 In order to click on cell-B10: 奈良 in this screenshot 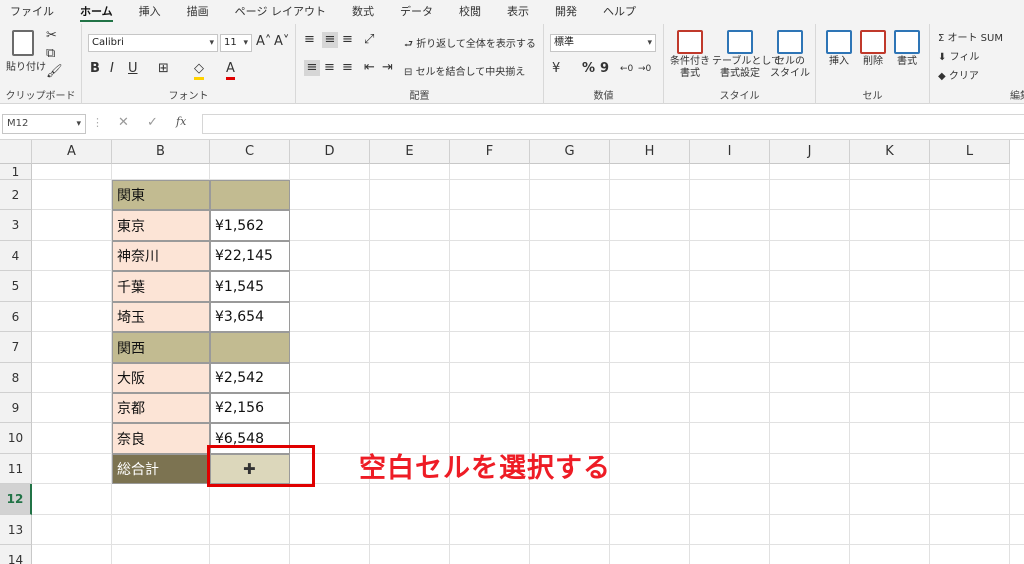, I will do `click(161, 438)`.